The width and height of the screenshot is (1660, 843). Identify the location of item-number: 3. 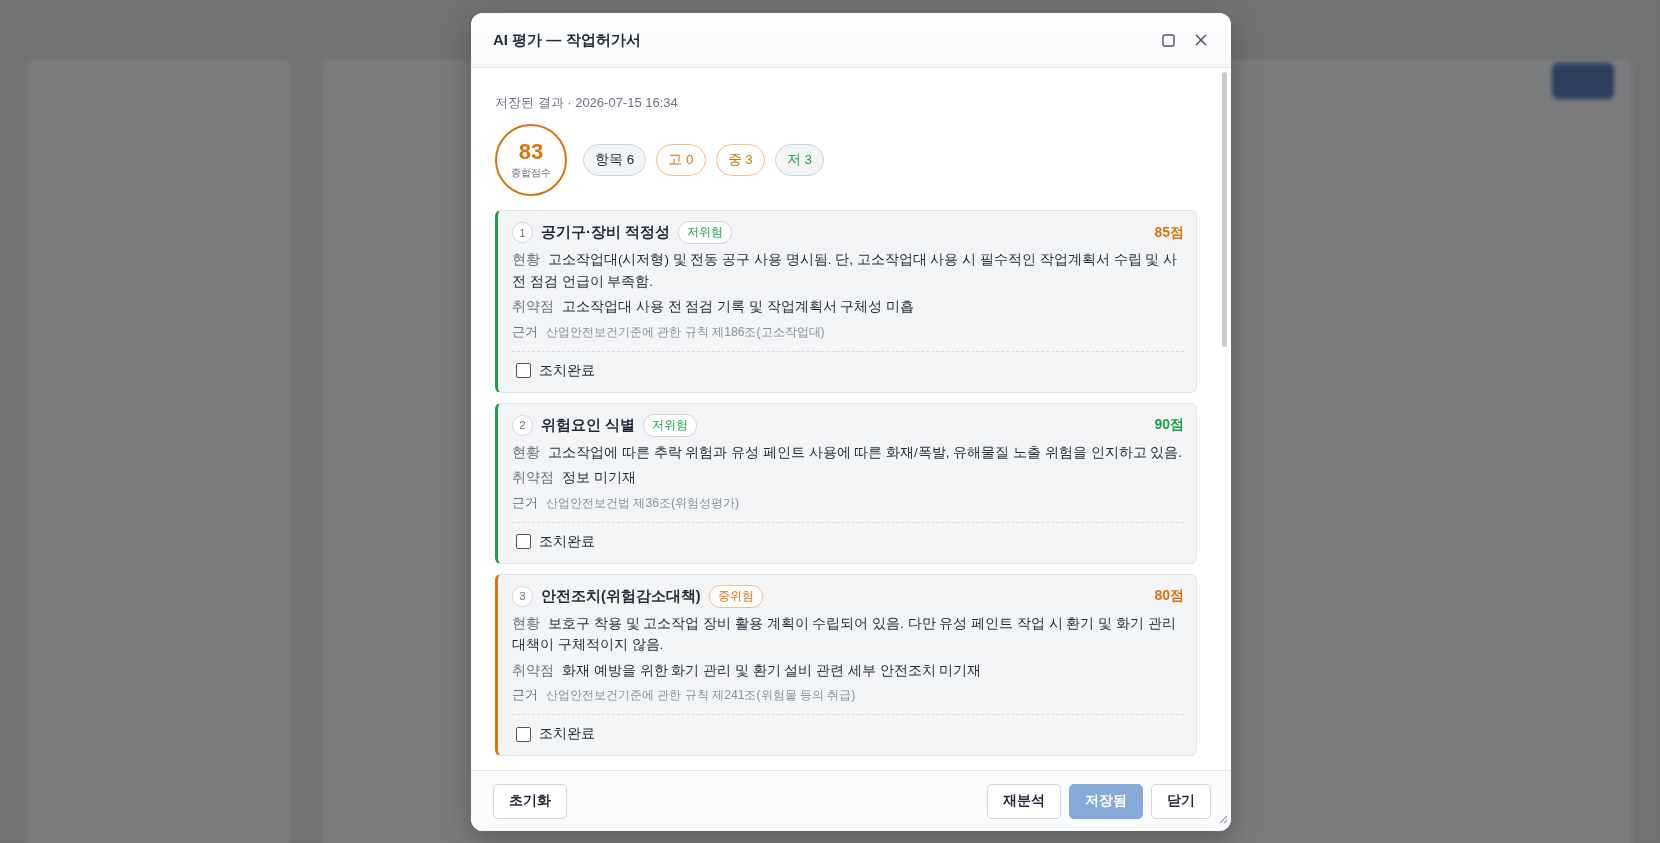
(522, 596).